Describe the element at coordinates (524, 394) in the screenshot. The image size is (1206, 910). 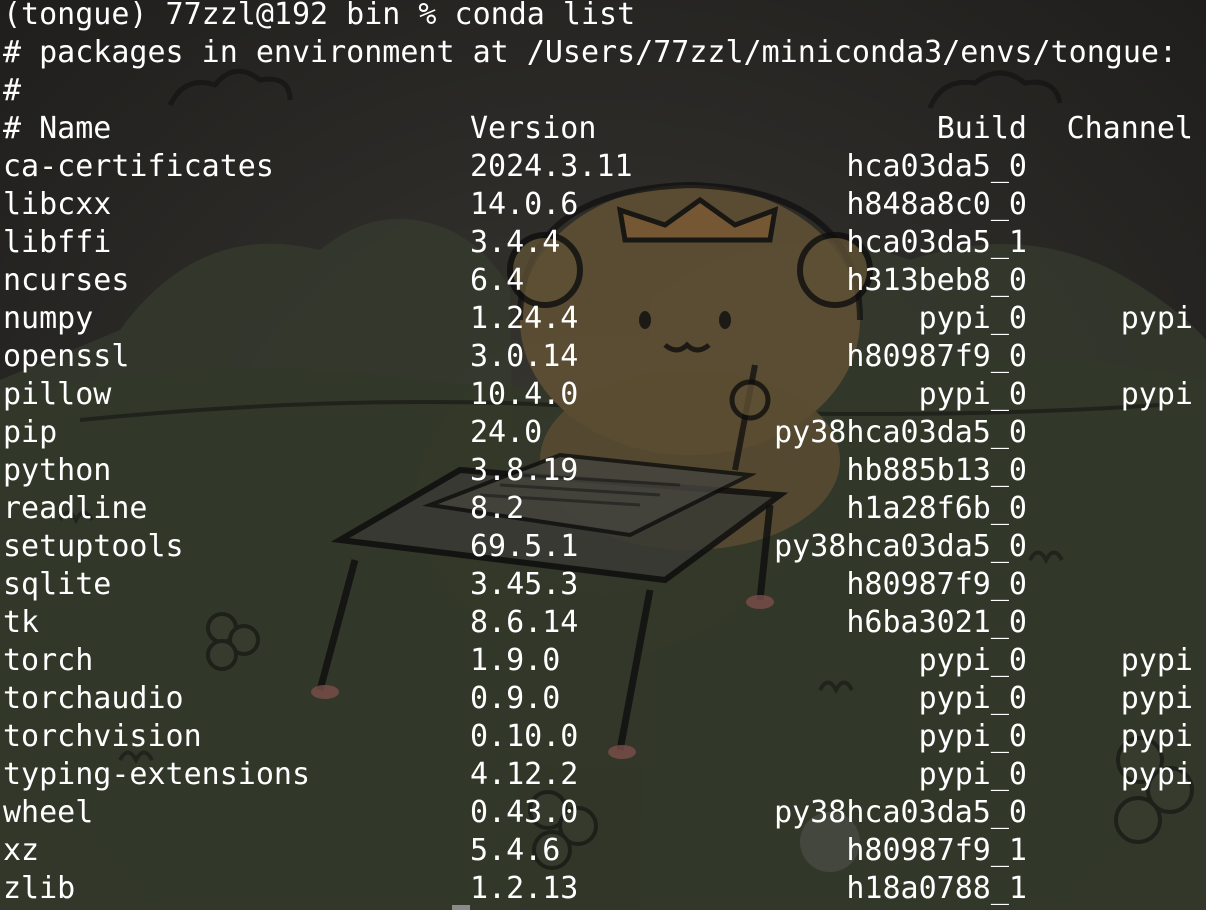
I see `package-version: 10.4.0` at that location.